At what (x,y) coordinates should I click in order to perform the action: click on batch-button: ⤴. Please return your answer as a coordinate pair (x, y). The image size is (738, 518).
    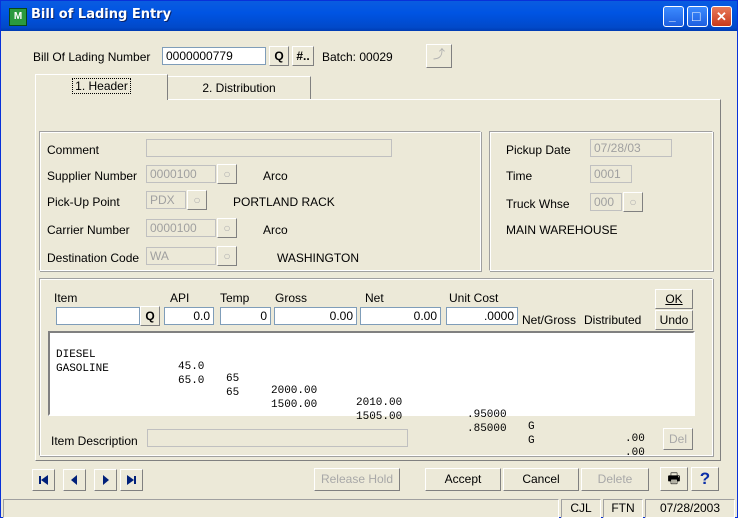
    Looking at the image, I should click on (439, 56).